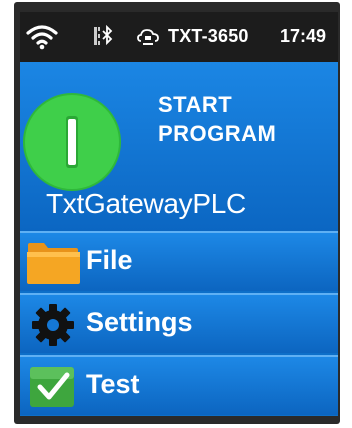 This screenshot has width=352, height=428. What do you see at coordinates (139, 322) in the screenshot?
I see `menu-item-settings-label: Settings` at bounding box center [139, 322].